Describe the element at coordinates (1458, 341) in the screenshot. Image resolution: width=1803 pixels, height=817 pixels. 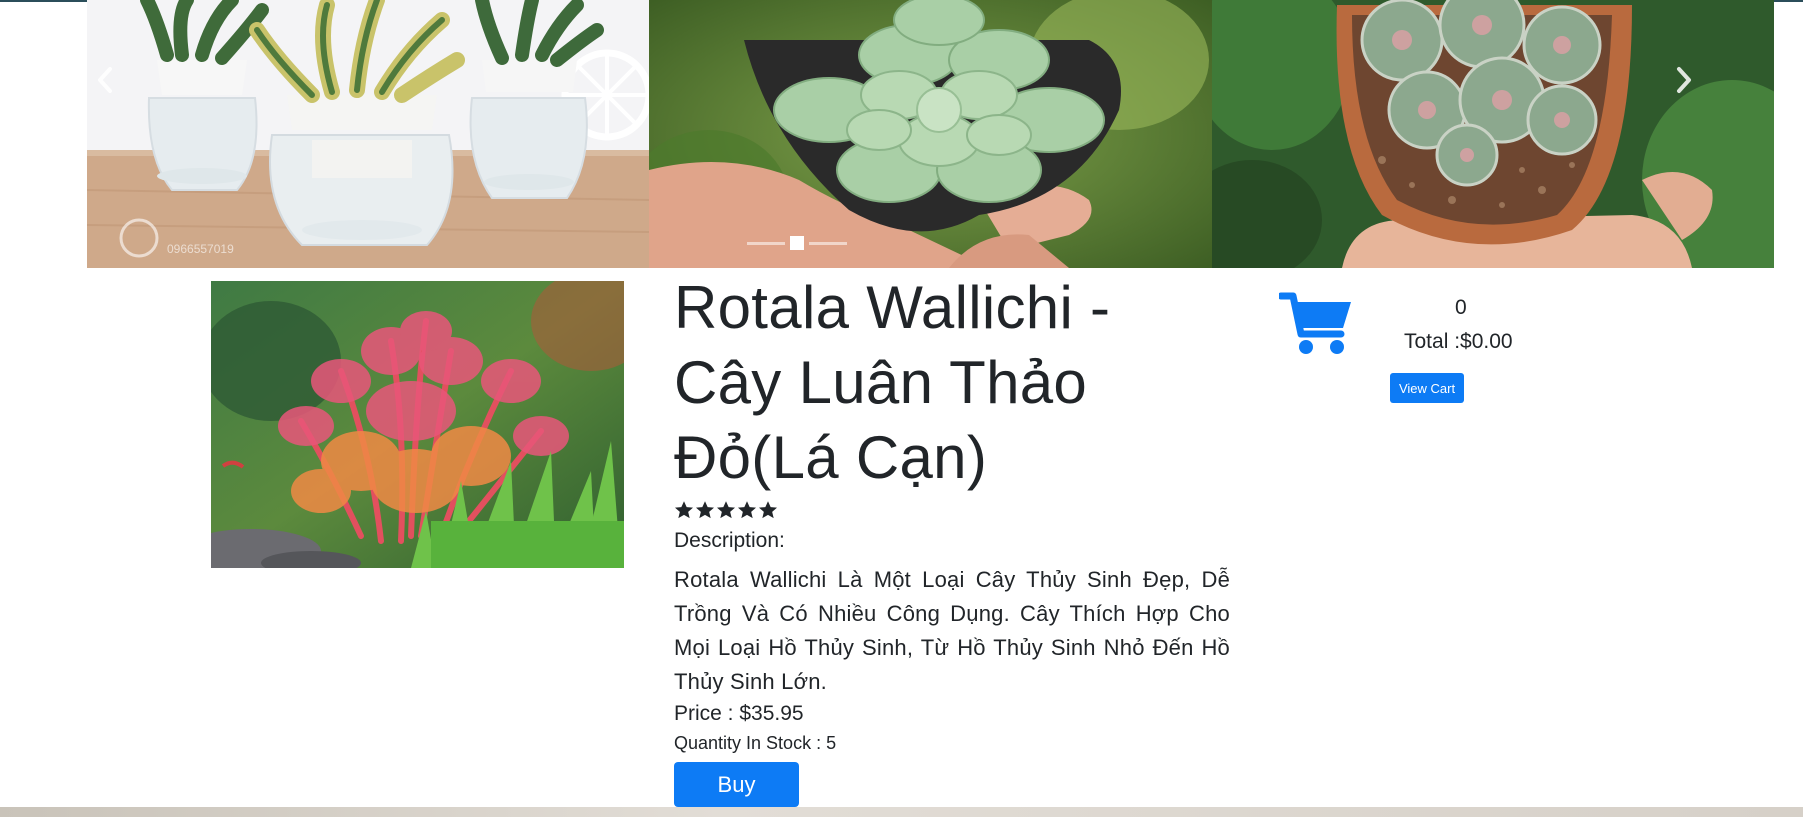
I see `cart-total: Total :$0.00` at that location.